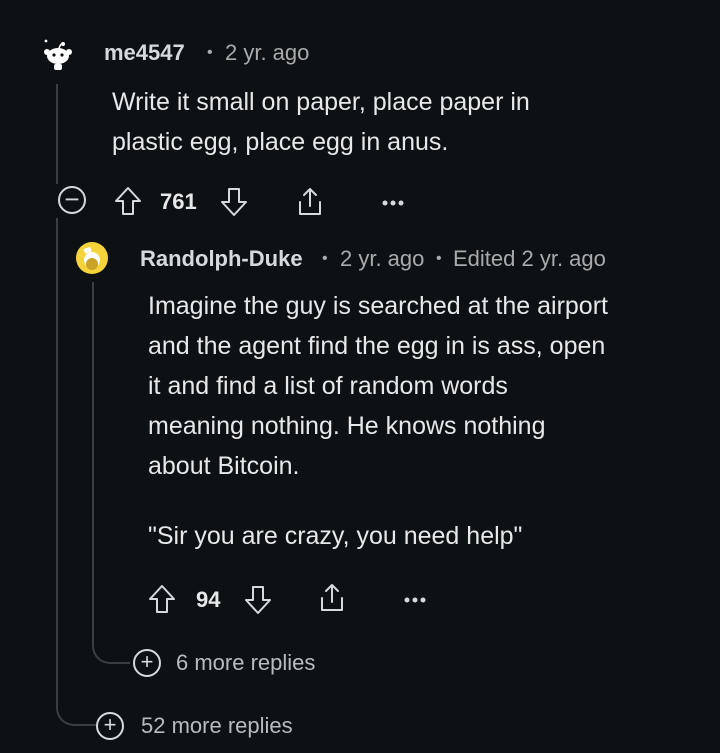 The height and width of the screenshot is (753, 720). I want to click on reddit-snoo-icon, so click(58, 54).